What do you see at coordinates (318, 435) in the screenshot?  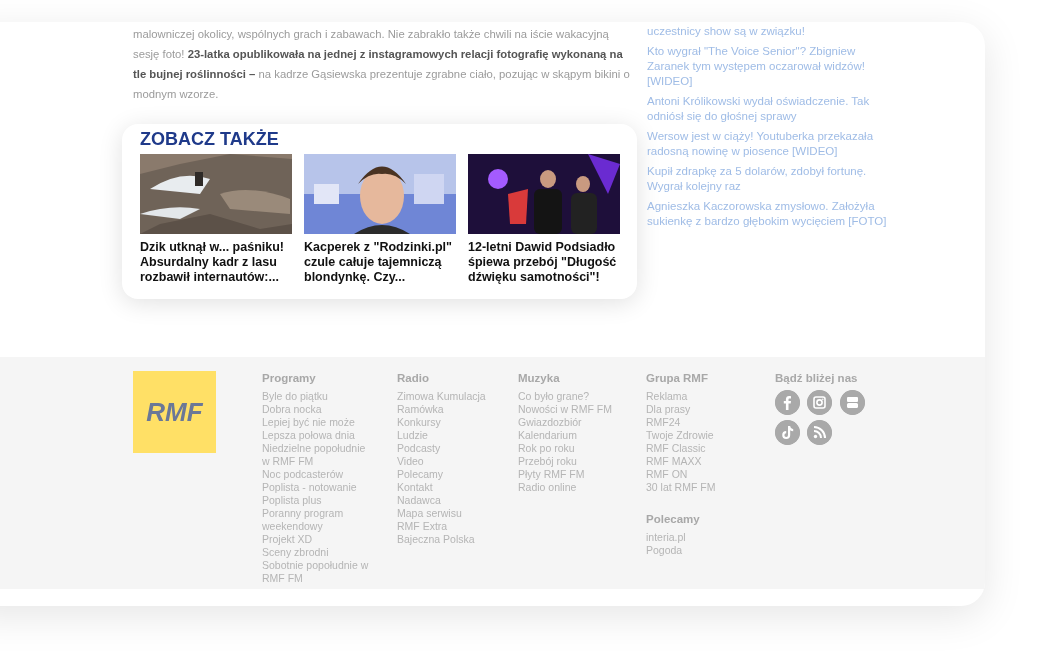 I see `footer-link: Lepsza połowa dnia` at bounding box center [318, 435].